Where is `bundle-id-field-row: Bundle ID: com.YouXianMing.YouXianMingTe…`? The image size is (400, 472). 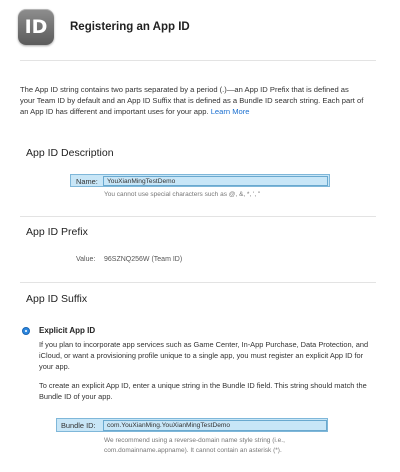 bundle-id-field-row: Bundle ID: com.YouXianMing.YouXianMingTe… is located at coordinates (192, 425).